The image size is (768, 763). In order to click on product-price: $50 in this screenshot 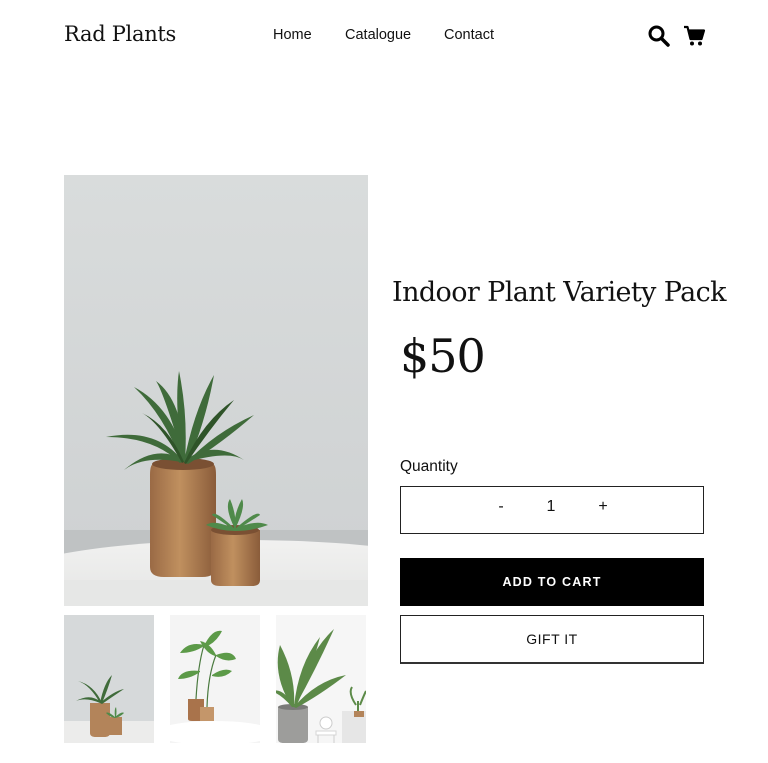, I will do `click(443, 356)`.